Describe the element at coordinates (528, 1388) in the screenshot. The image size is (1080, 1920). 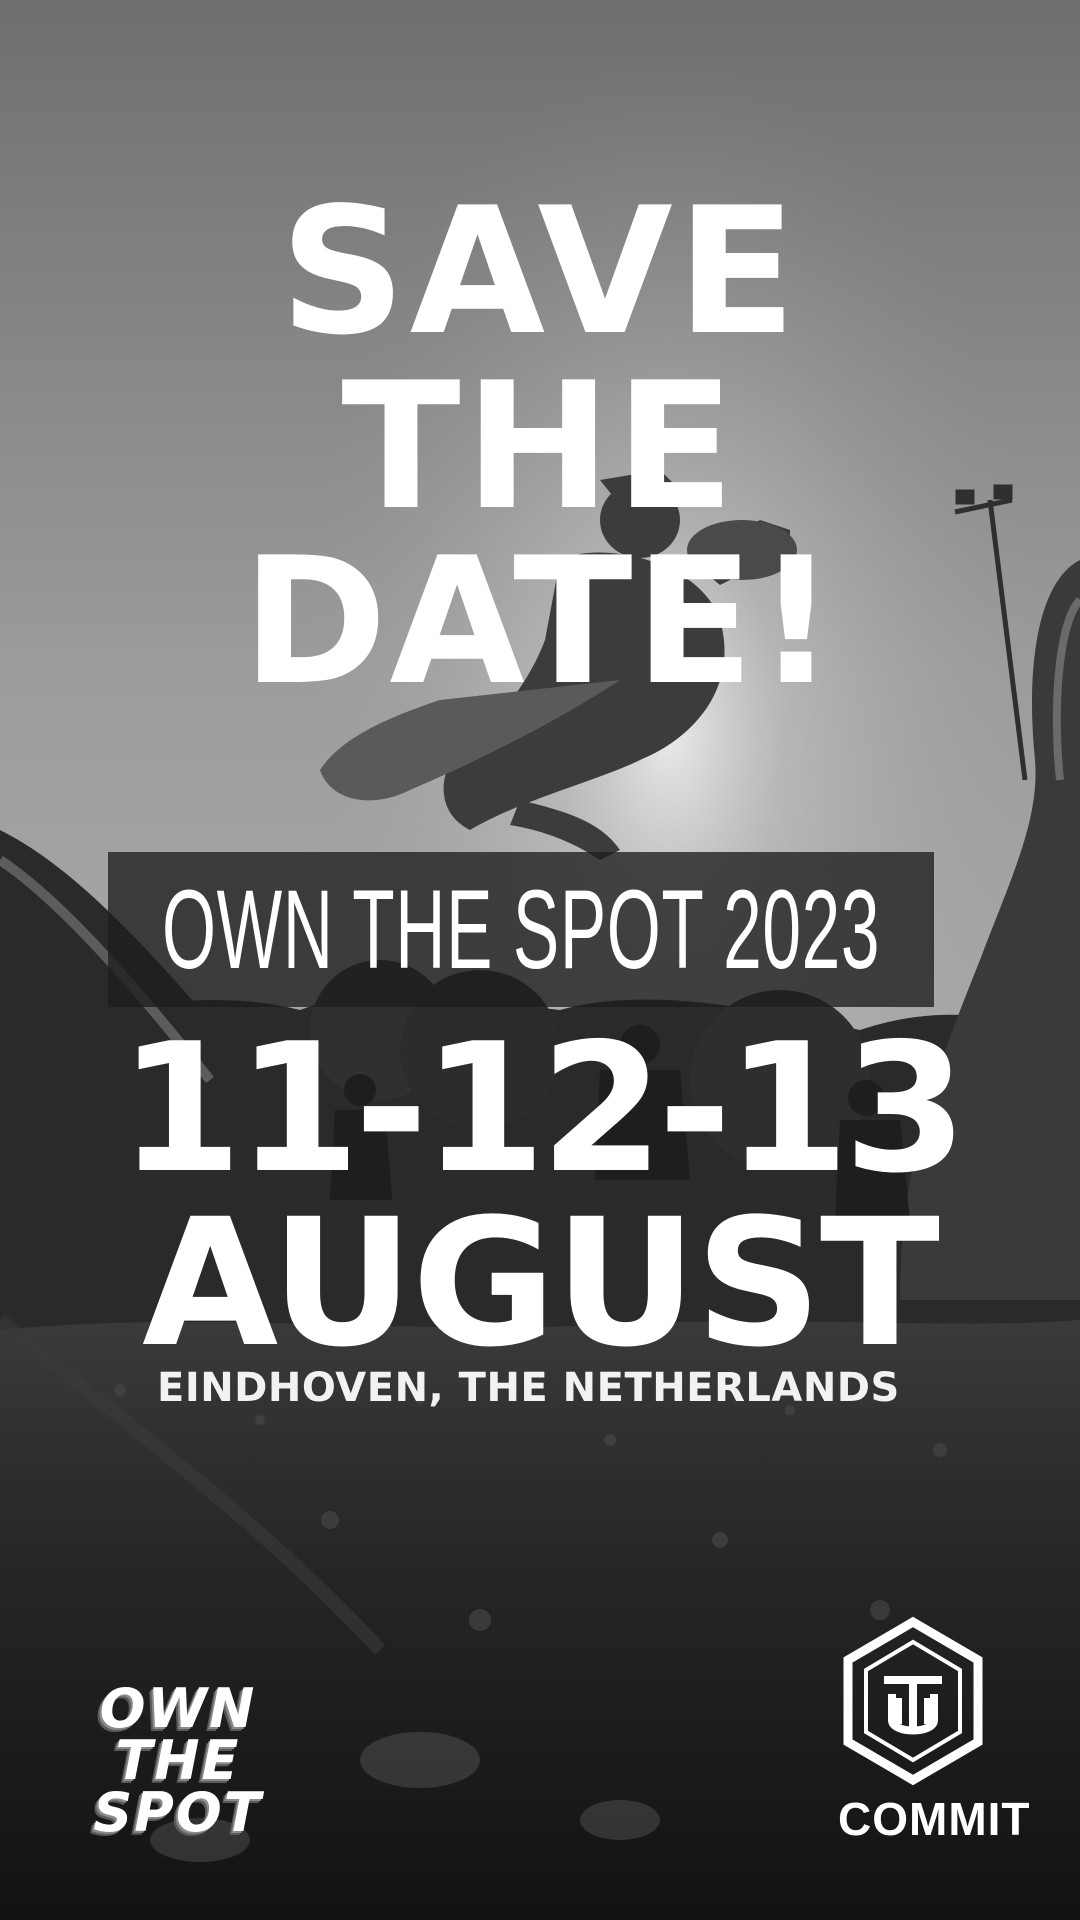
I see `event-location: EINDHOVEN, THE NETHERLANDS` at that location.